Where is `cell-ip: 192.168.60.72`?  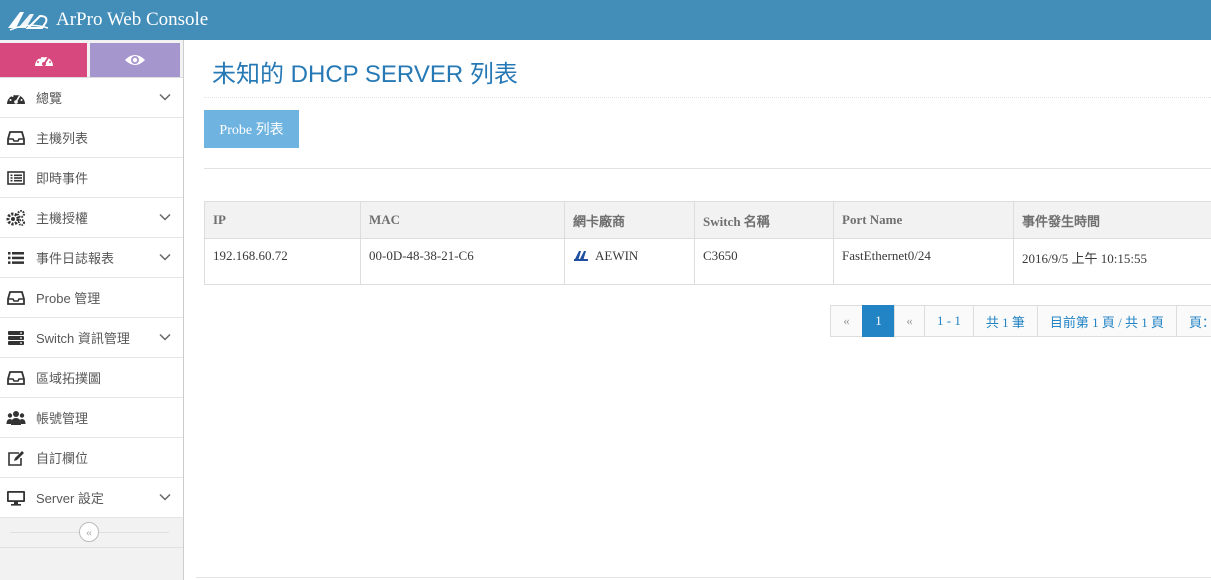
cell-ip: 192.168.60.72 is located at coordinates (282, 261).